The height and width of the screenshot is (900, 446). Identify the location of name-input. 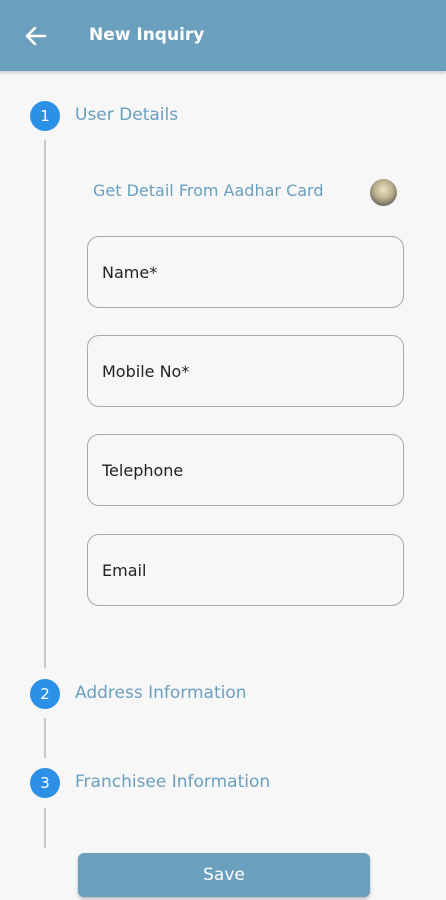
(245, 272).